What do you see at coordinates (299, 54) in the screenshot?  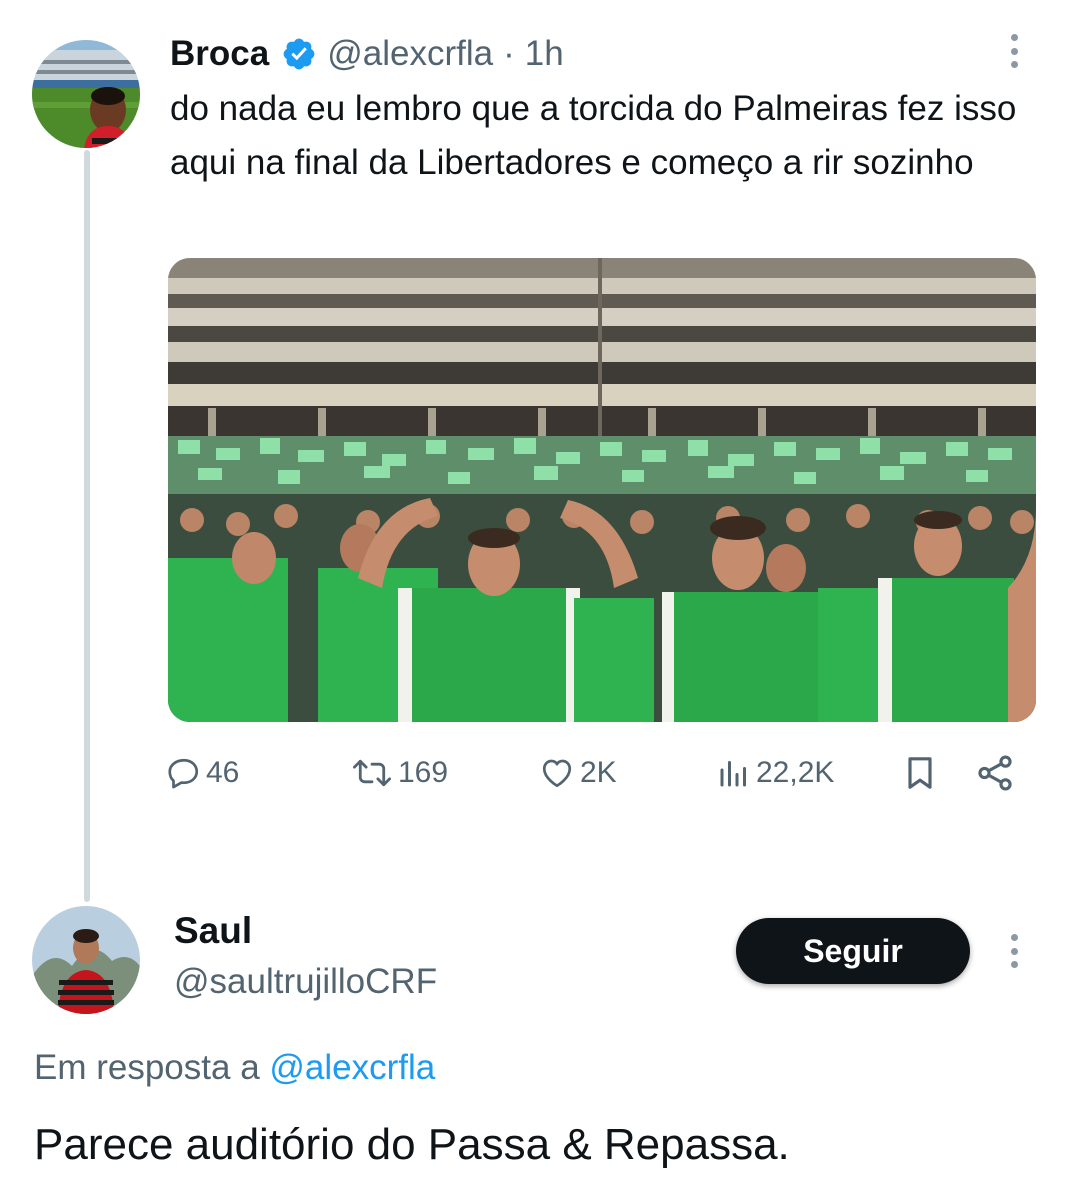 I see `verified-badge-icon` at bounding box center [299, 54].